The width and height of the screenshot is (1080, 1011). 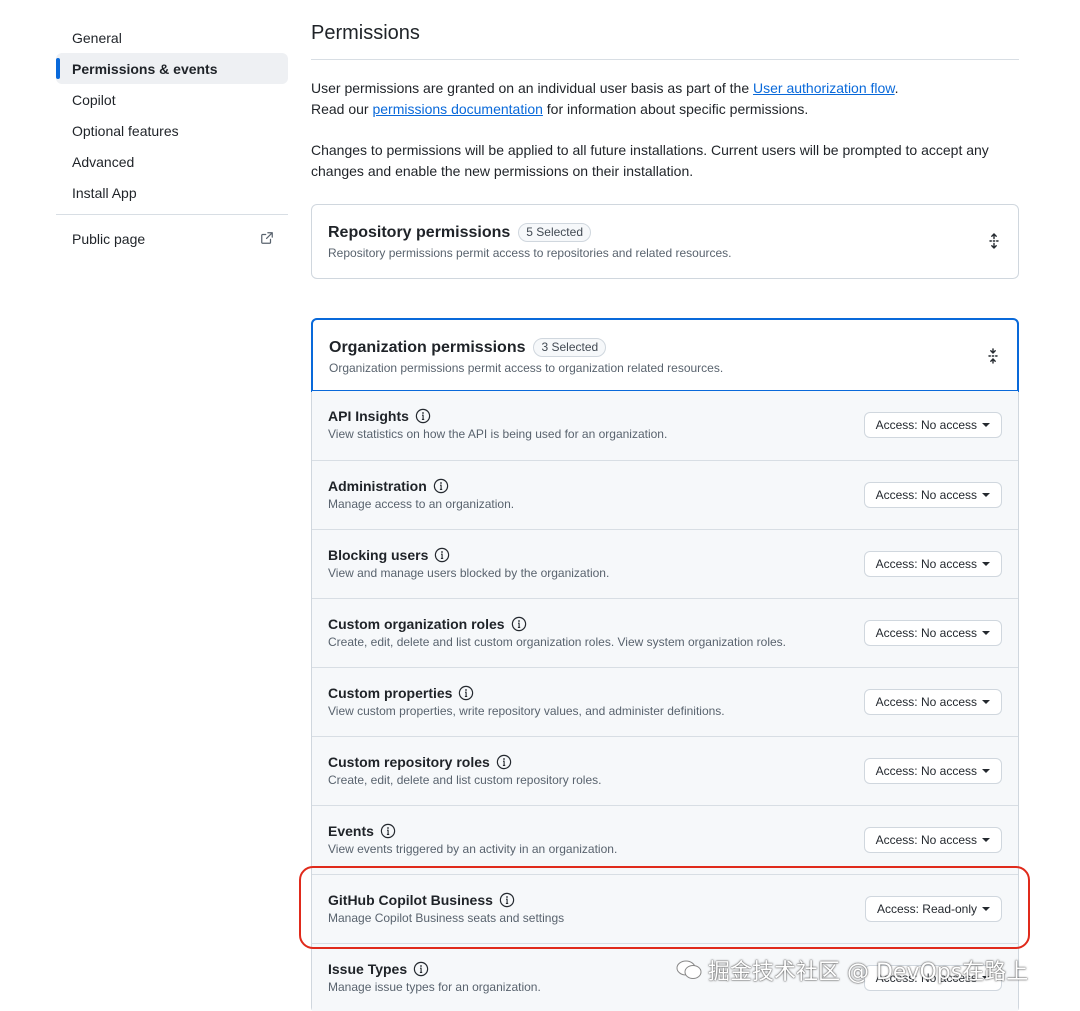 What do you see at coordinates (419, 232) in the screenshot?
I see `repository-permissions-title: Repository permissions` at bounding box center [419, 232].